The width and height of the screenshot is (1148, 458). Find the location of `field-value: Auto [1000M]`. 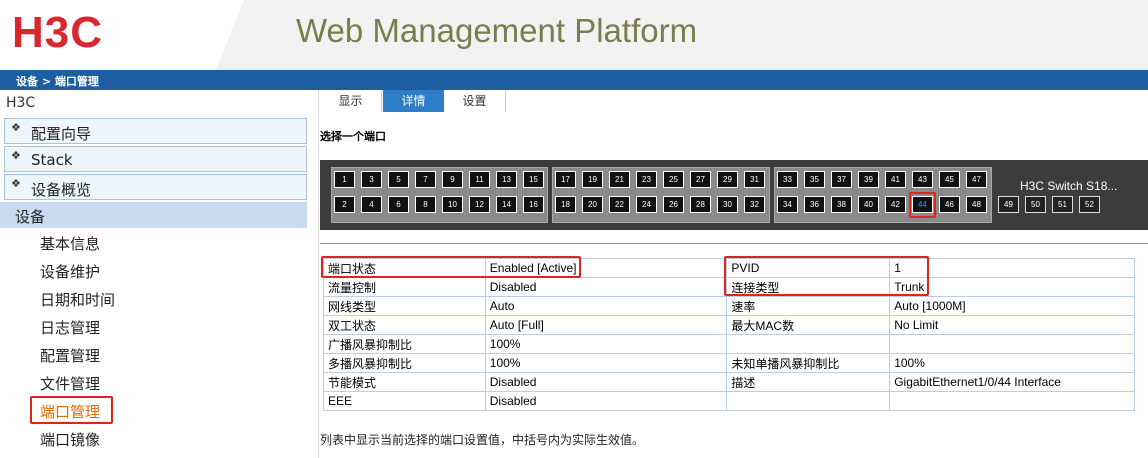

field-value: Auto [1000M] is located at coordinates (1012, 306).